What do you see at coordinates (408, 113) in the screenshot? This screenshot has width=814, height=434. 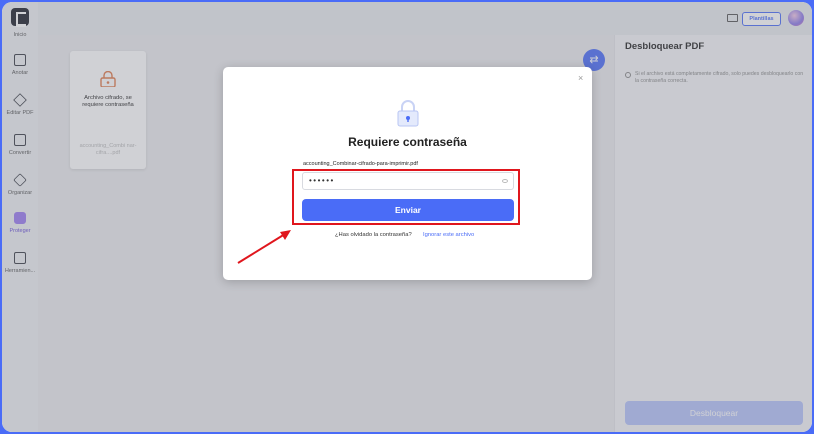 I see `lock-icon` at bounding box center [408, 113].